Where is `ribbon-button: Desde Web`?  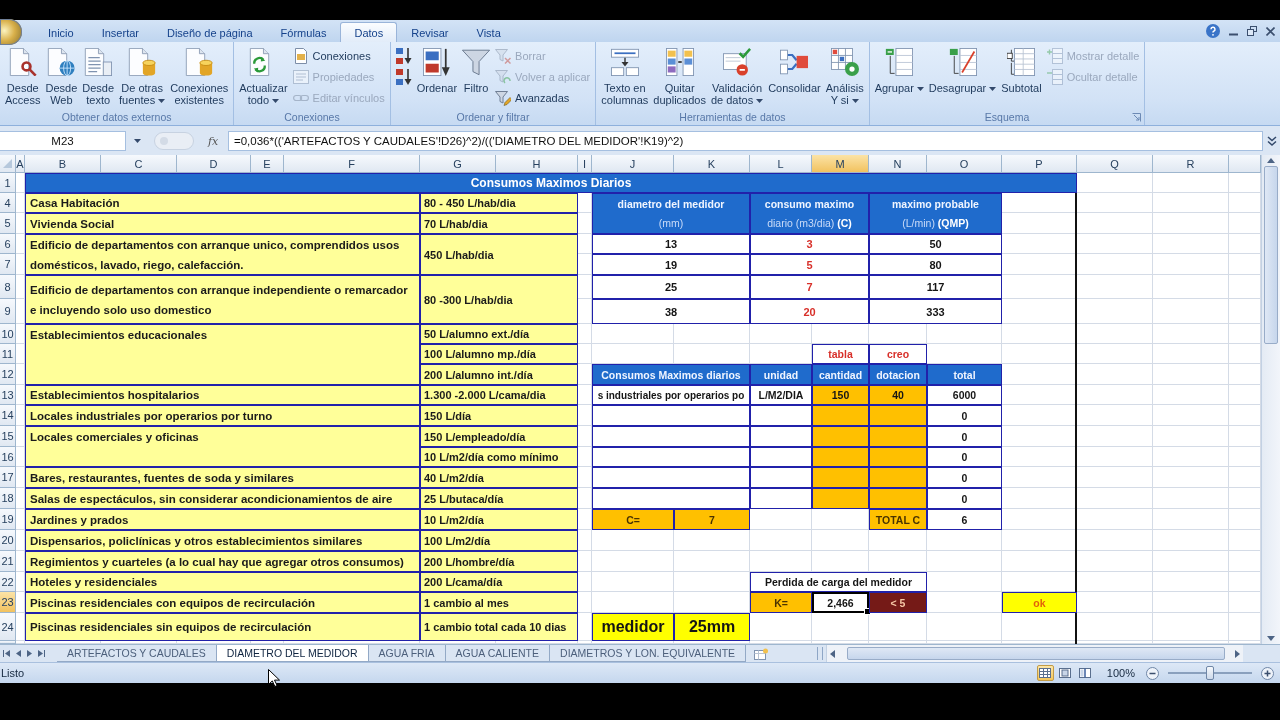
ribbon-button: Desde Web is located at coordinates (61, 76).